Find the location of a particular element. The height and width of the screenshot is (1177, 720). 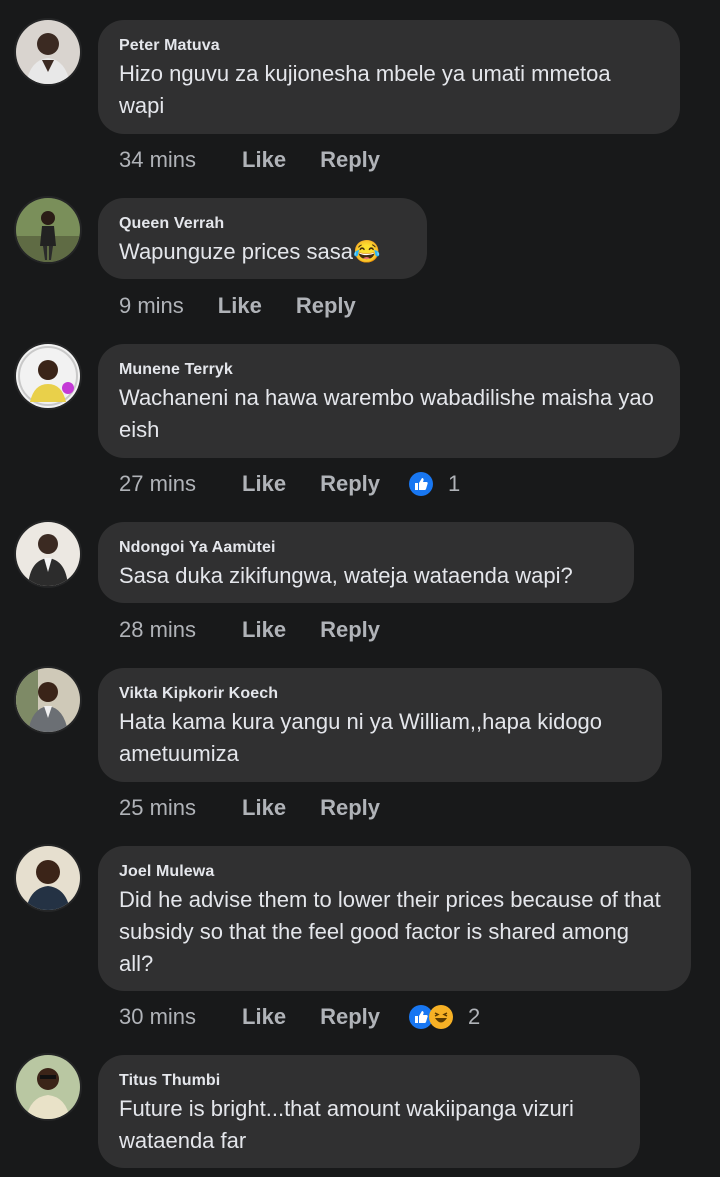

comment-time: 9 mins is located at coordinates (151, 306).